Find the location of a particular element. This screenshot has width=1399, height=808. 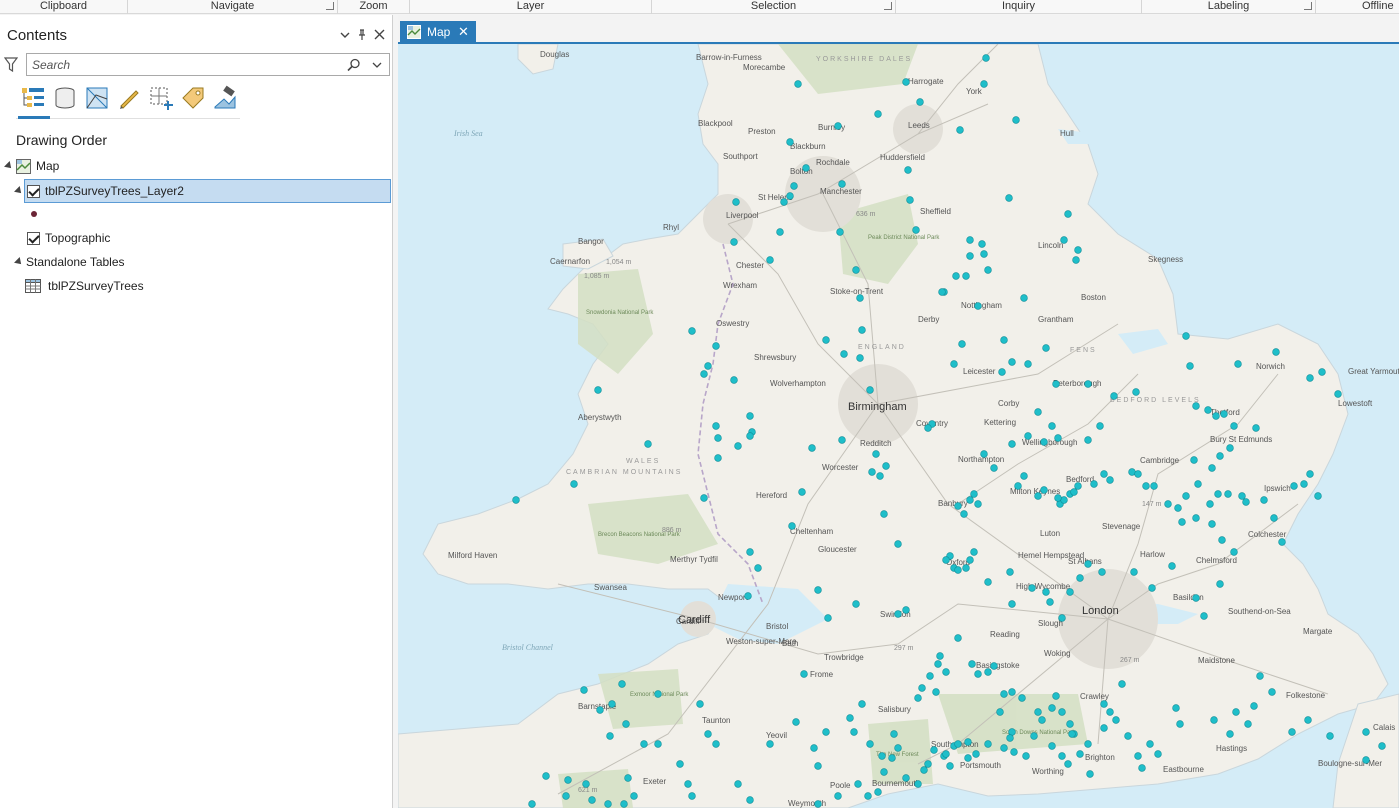

expand-triangle-icon is located at coordinates (19, 262).